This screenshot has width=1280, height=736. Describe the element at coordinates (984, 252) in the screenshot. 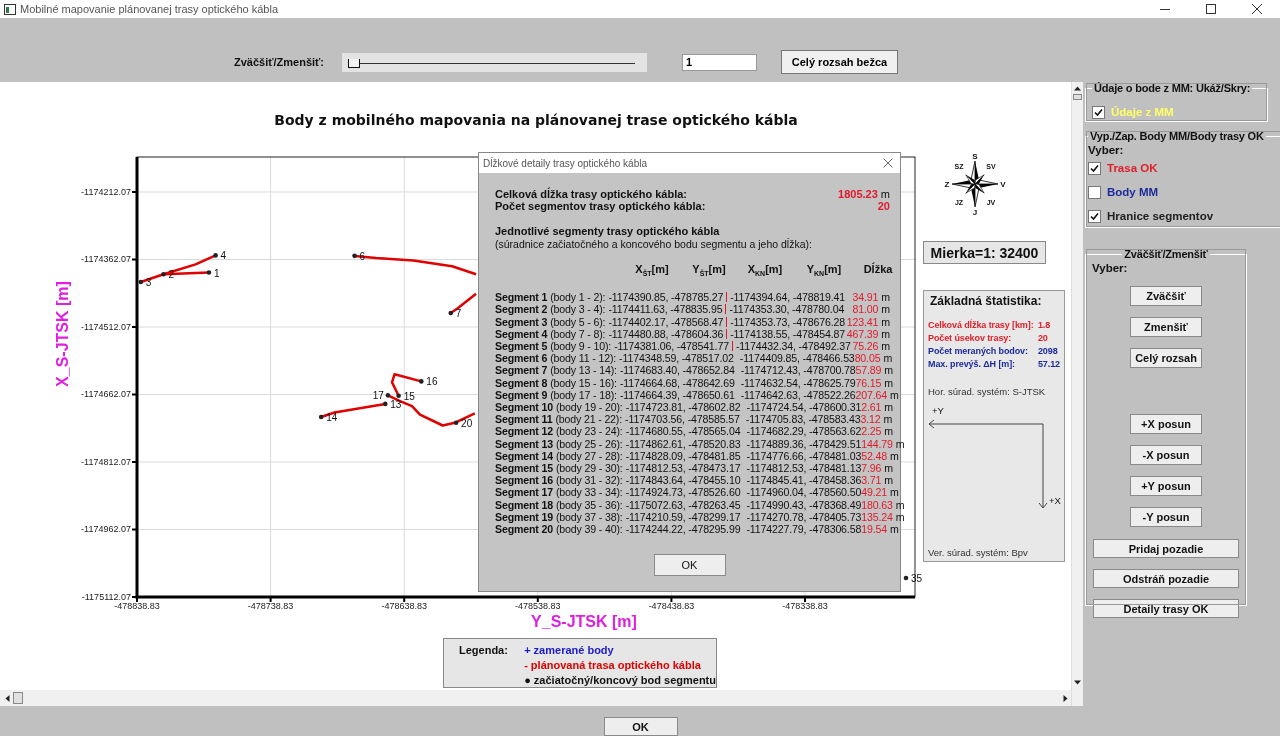

I see `scale-label: Mierka=1: 32400` at that location.